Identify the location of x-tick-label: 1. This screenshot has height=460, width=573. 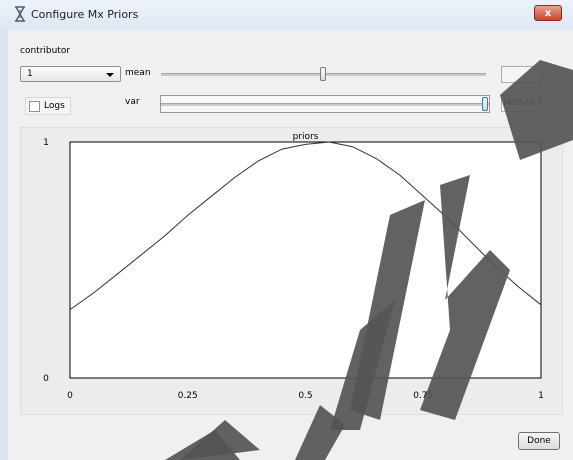
(541, 396).